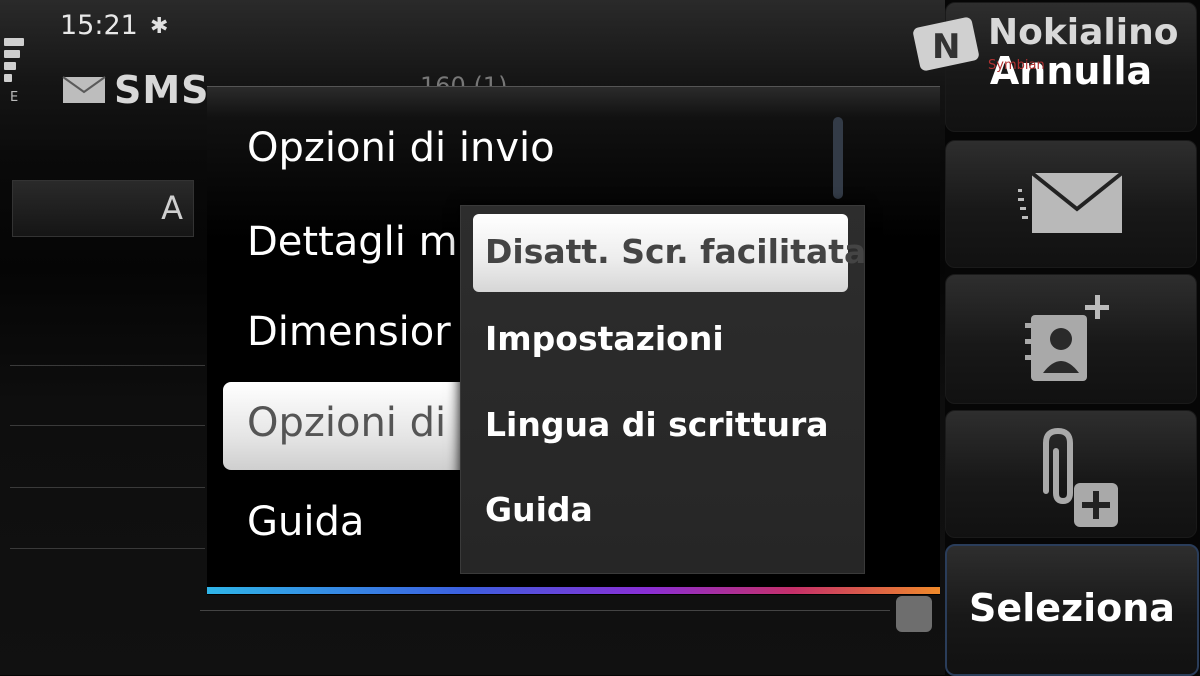  I want to click on recipient-field: A, so click(103, 208).